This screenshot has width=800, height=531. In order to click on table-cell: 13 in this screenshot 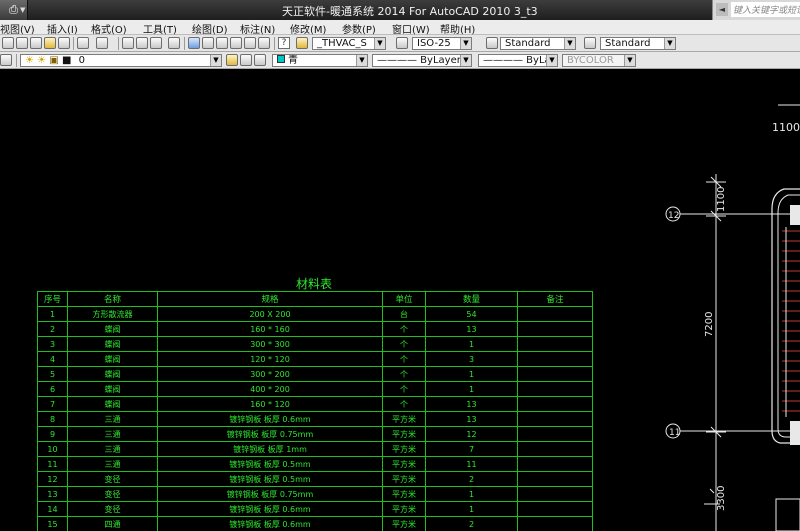, I will do `click(52, 494)`.